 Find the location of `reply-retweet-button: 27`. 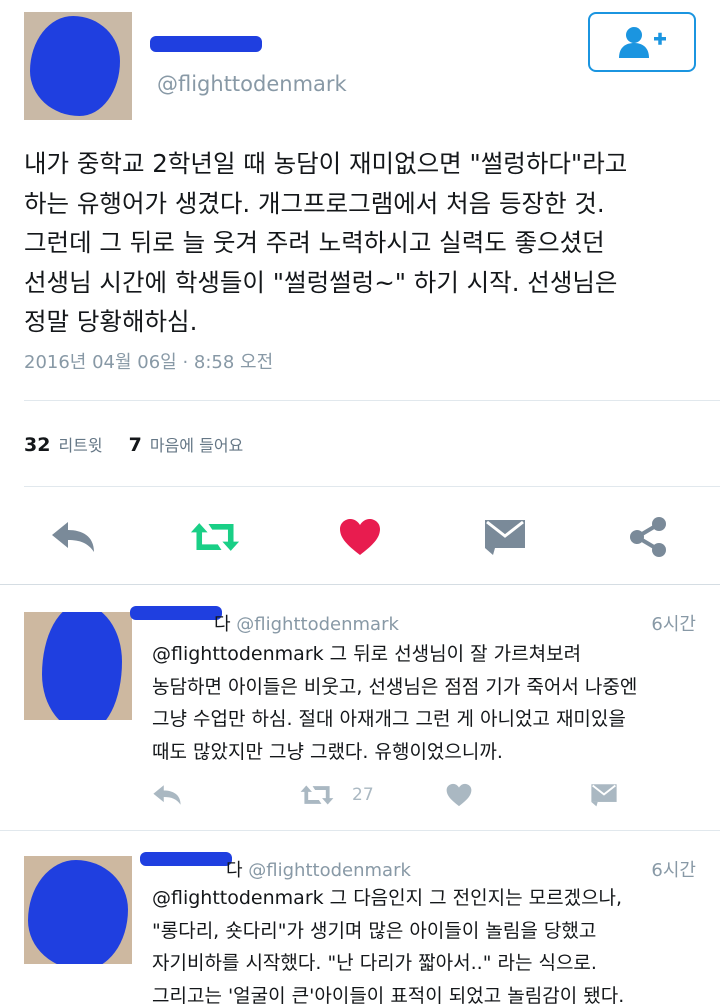

reply-retweet-button: 27 is located at coordinates (337, 795).